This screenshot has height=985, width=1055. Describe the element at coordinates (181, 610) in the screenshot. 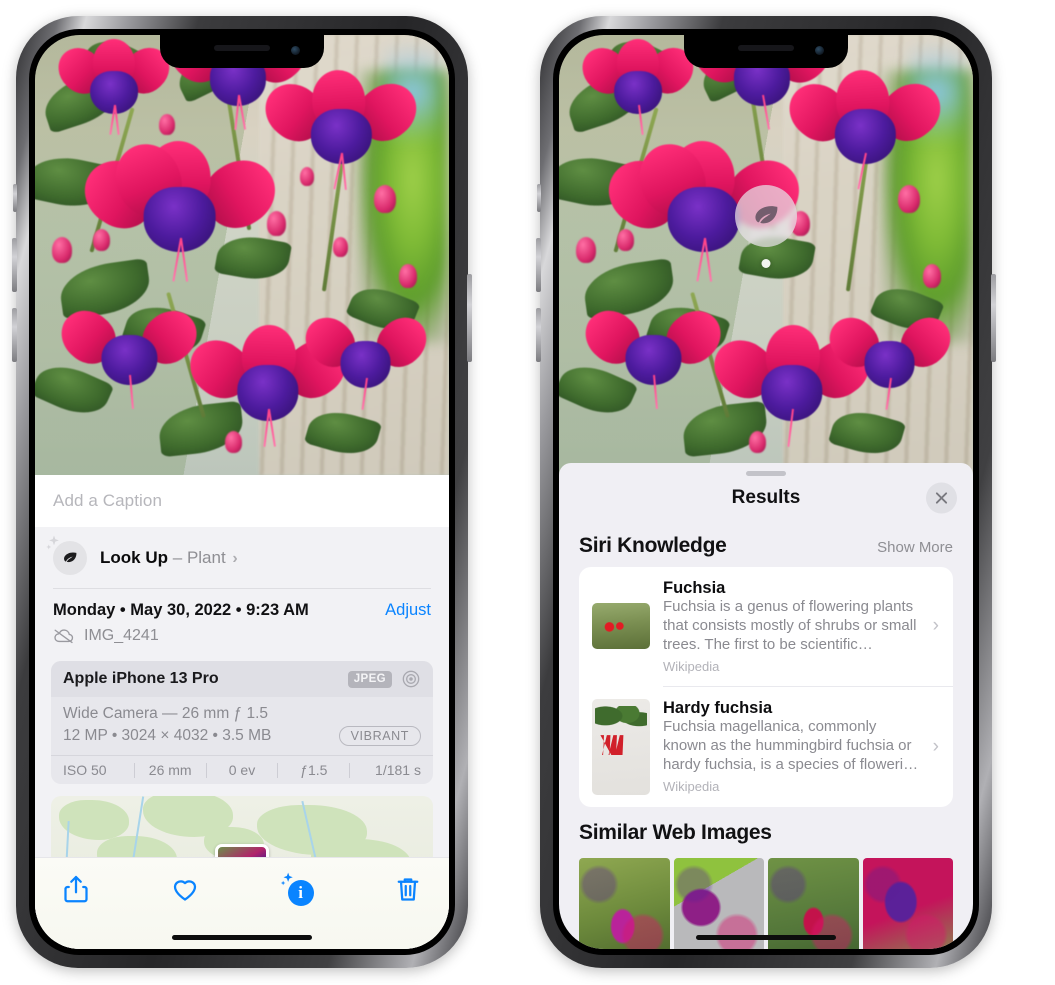

I see `photo-date: Monday • May 30, 2022 • 9:23 AM` at that location.